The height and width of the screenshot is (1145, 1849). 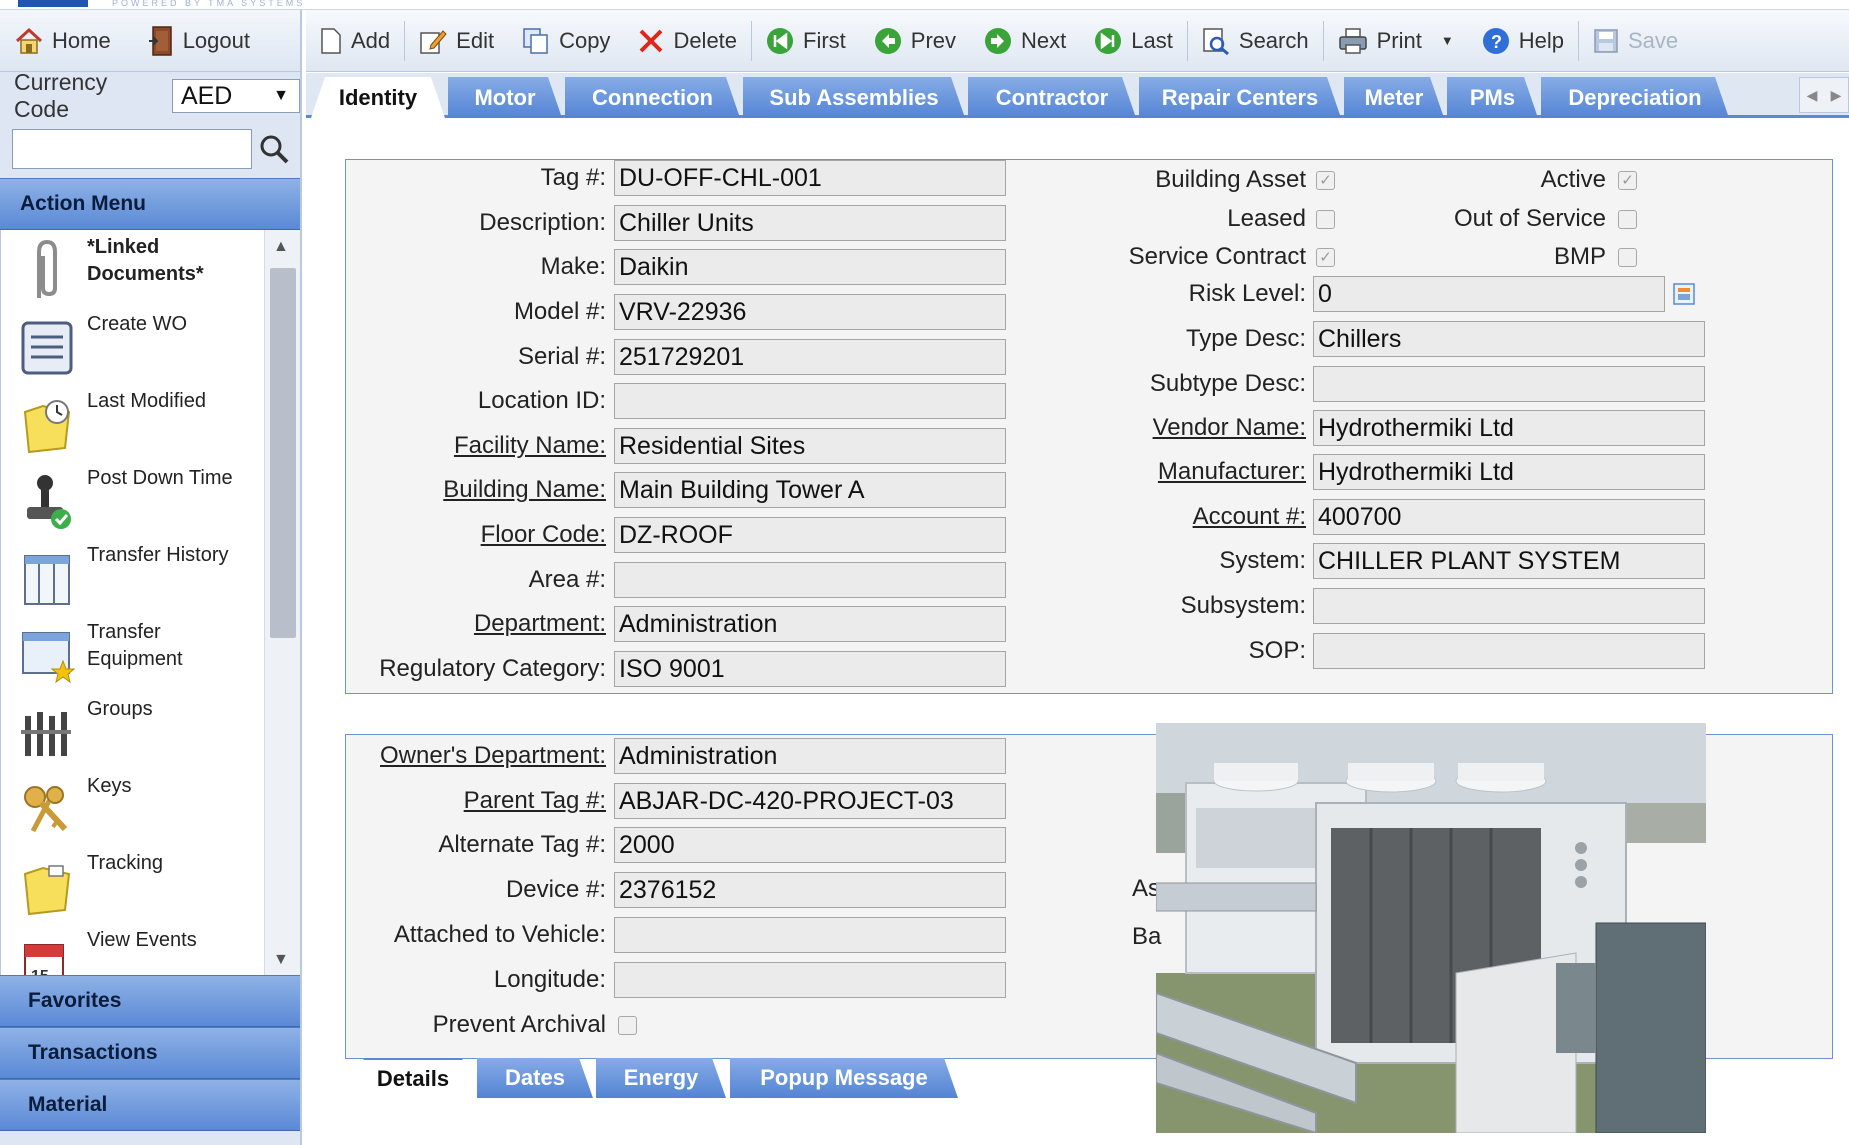 I want to click on description-field: Chiller Units, so click(x=810, y=223).